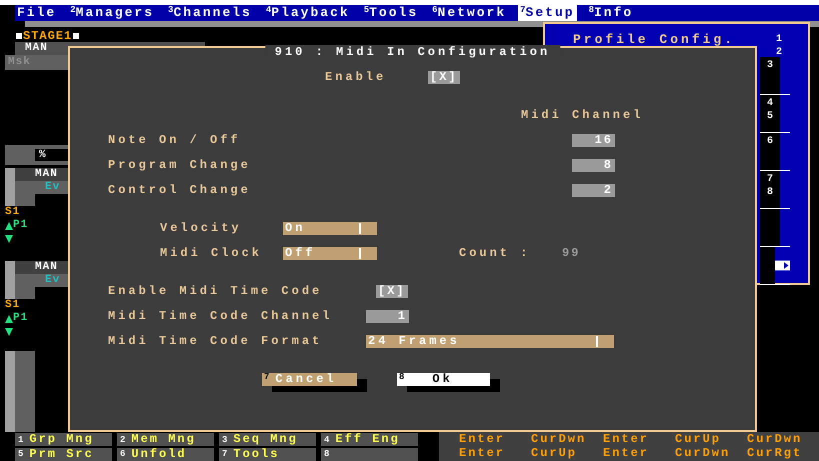  Describe the element at coordinates (775, 453) in the screenshot. I see `key-hint: CurRgt` at that location.